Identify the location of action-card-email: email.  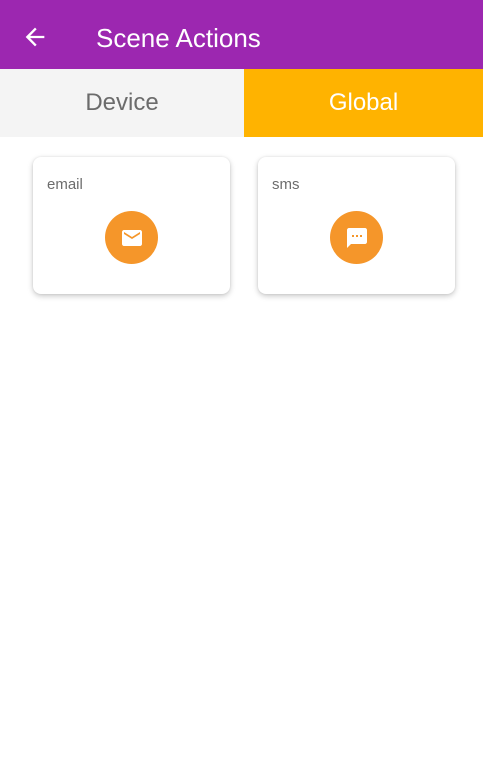
(131, 225).